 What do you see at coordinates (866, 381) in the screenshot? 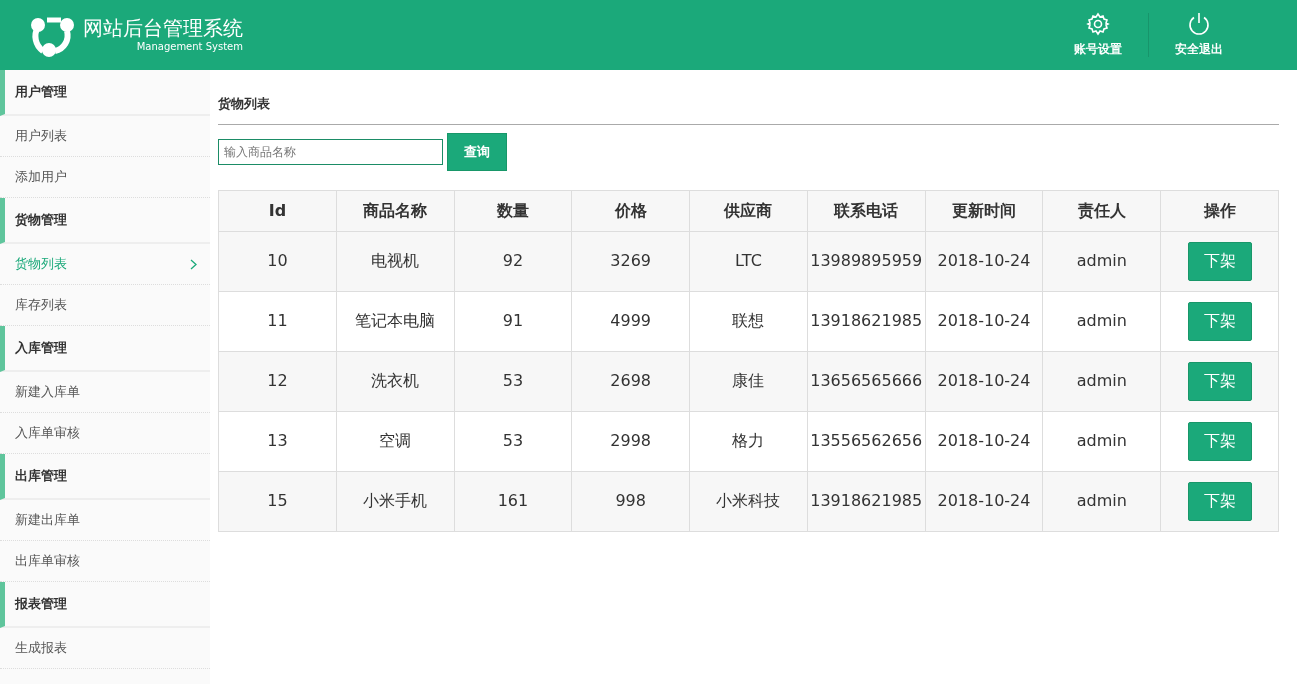
I see `table-cell: 13656565666` at bounding box center [866, 381].